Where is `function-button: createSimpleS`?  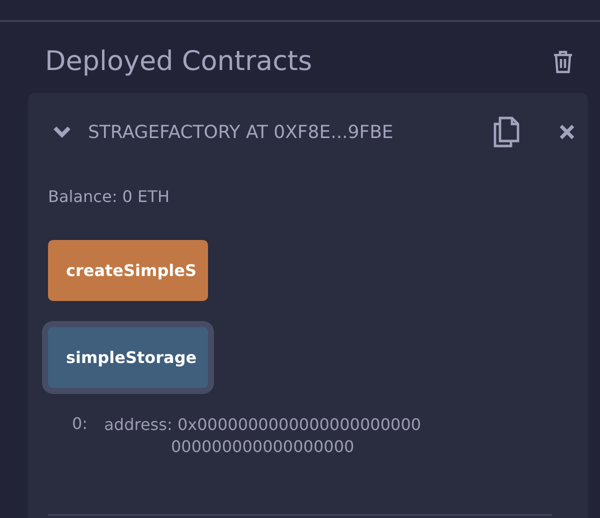 function-button: createSimpleS is located at coordinates (128, 270).